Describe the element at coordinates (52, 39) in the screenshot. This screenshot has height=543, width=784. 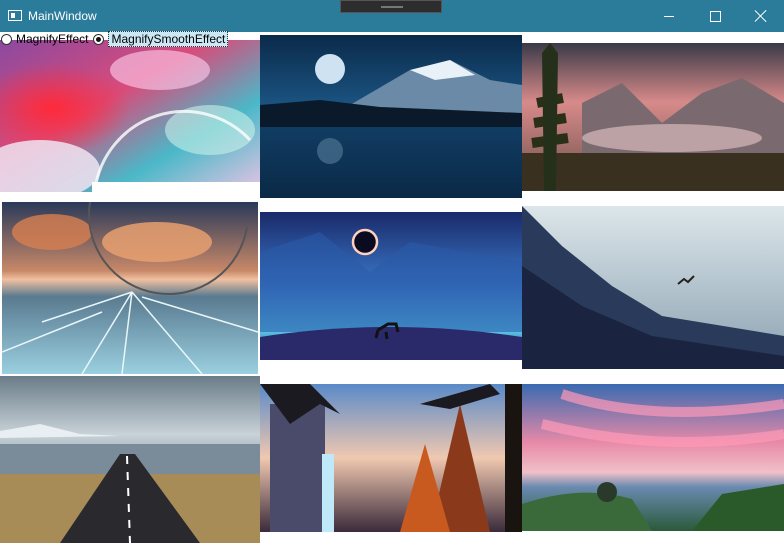
I see `radio-label: MagnifyEffect` at that location.